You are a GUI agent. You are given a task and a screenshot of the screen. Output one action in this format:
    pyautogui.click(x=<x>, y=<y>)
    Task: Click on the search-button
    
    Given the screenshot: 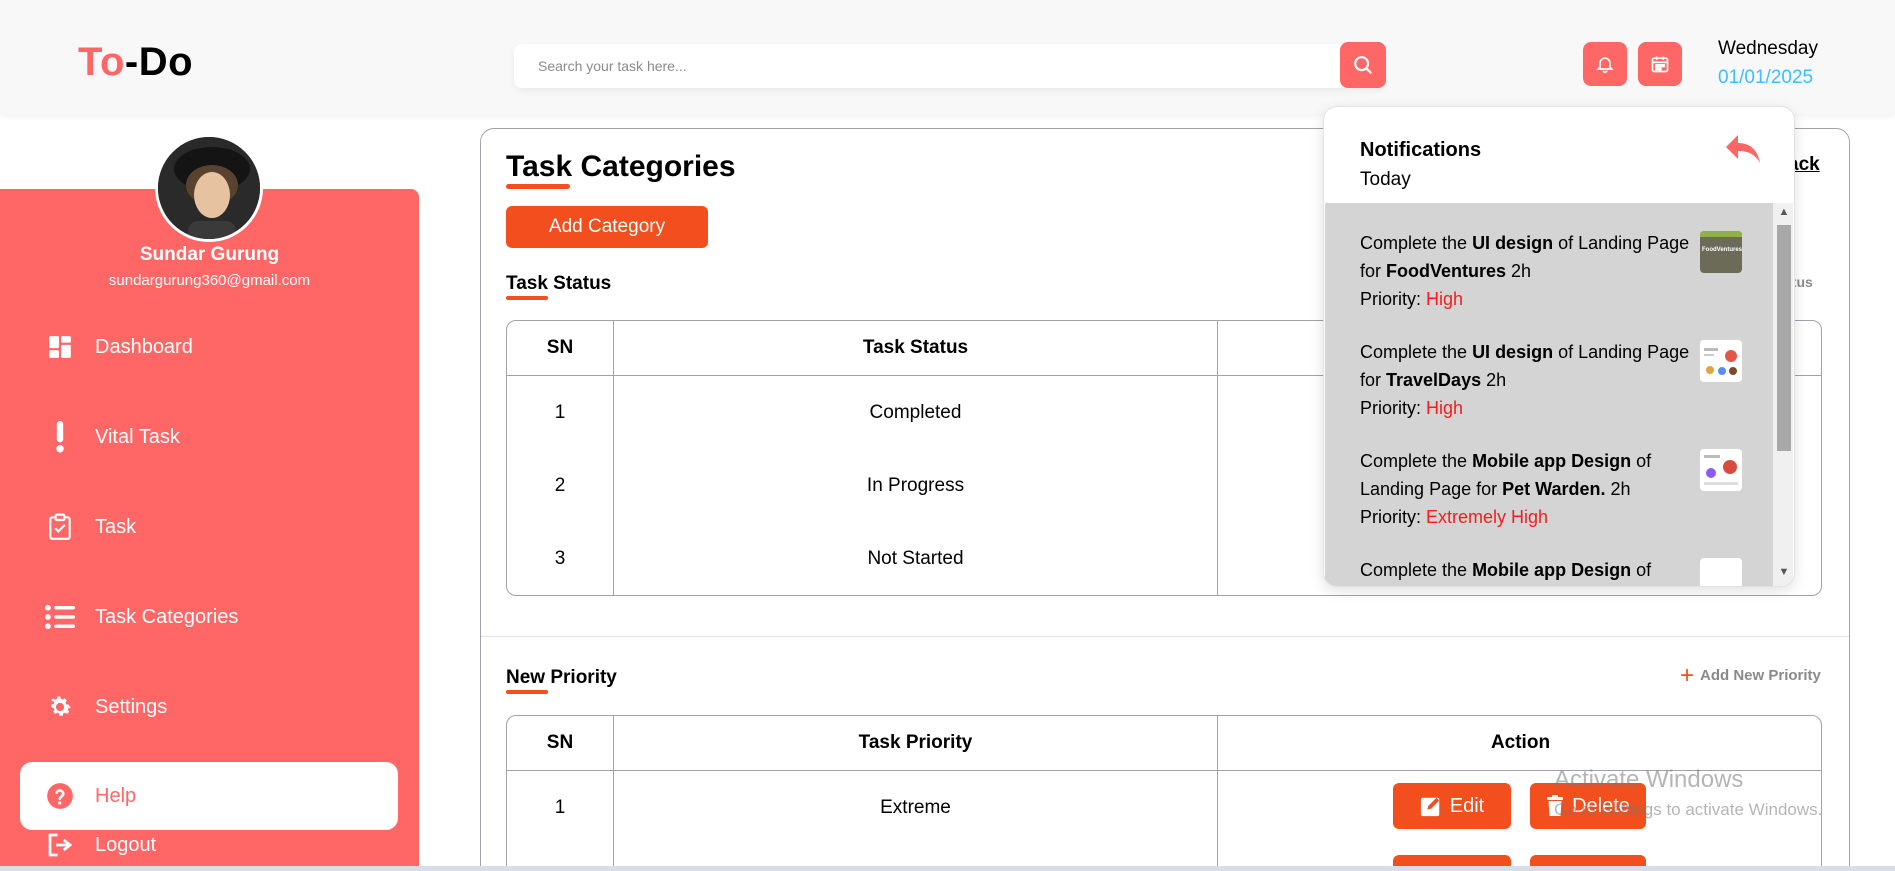 What is the action you would take?
    pyautogui.click(x=1363, y=65)
    